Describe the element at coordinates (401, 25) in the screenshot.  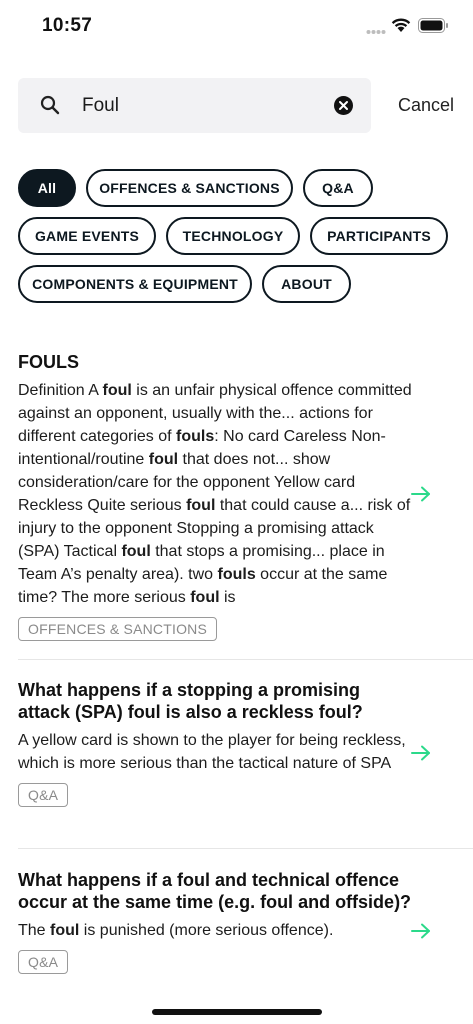
I see `wifi-icon` at that location.